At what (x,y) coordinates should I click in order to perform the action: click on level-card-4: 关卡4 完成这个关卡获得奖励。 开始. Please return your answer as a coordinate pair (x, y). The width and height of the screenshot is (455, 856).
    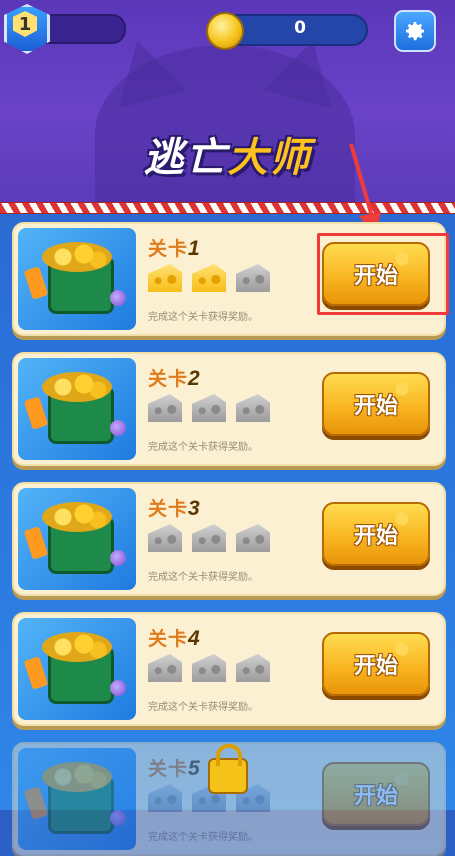
    Looking at the image, I should click on (229, 669).